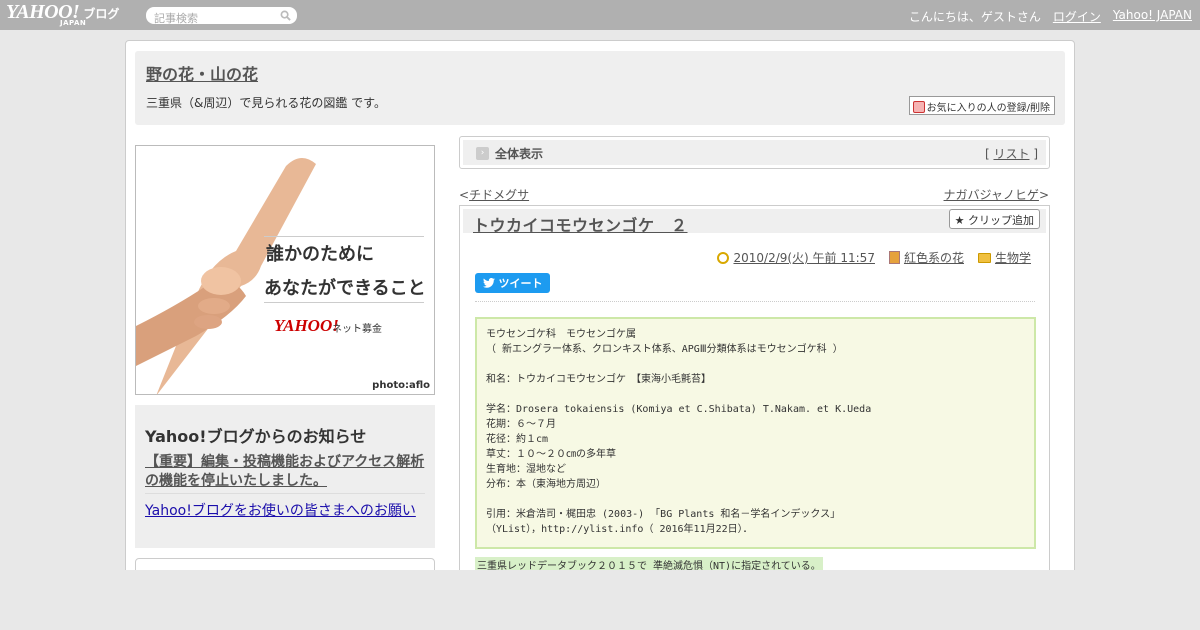  I want to click on previous-post-link: チドメグサ, so click(499, 195).